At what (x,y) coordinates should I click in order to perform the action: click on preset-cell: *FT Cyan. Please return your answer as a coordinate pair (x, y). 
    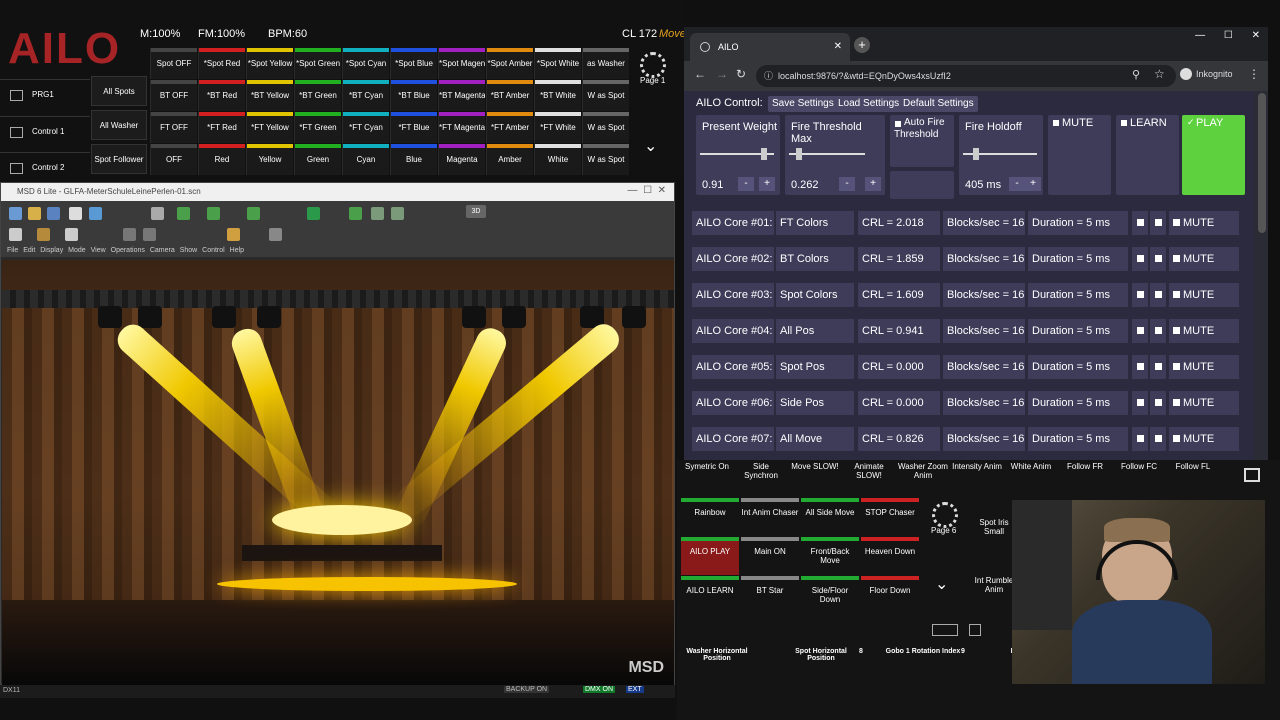
    Looking at the image, I should click on (365, 127).